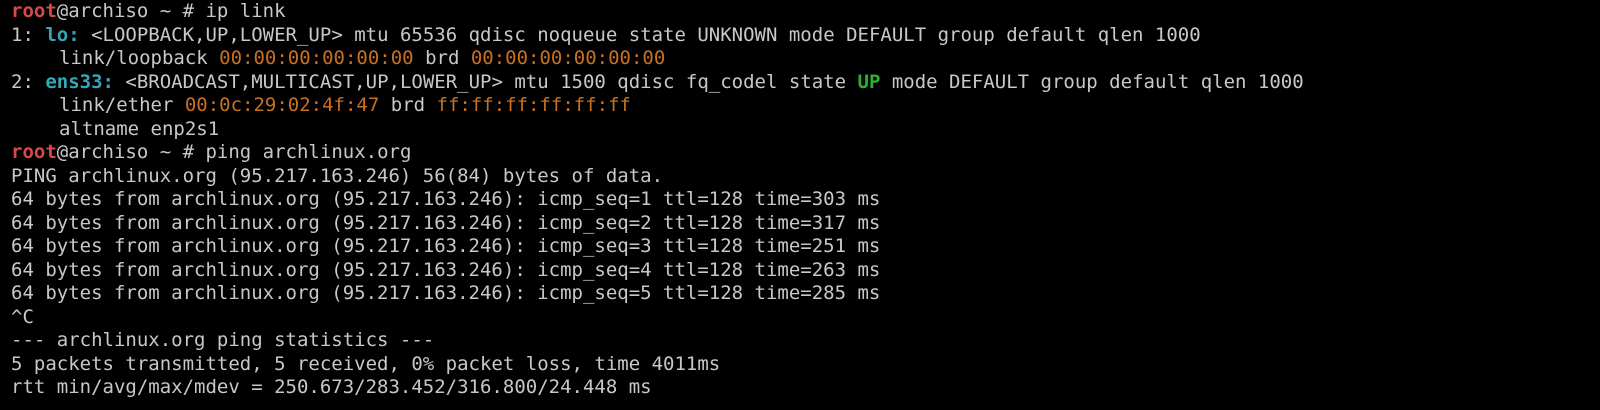 Image resolution: width=1600 pixels, height=410 pixels. Describe the element at coordinates (316, 58) in the screenshot. I see `mac-address: 00:00:00:00:00:00` at that location.